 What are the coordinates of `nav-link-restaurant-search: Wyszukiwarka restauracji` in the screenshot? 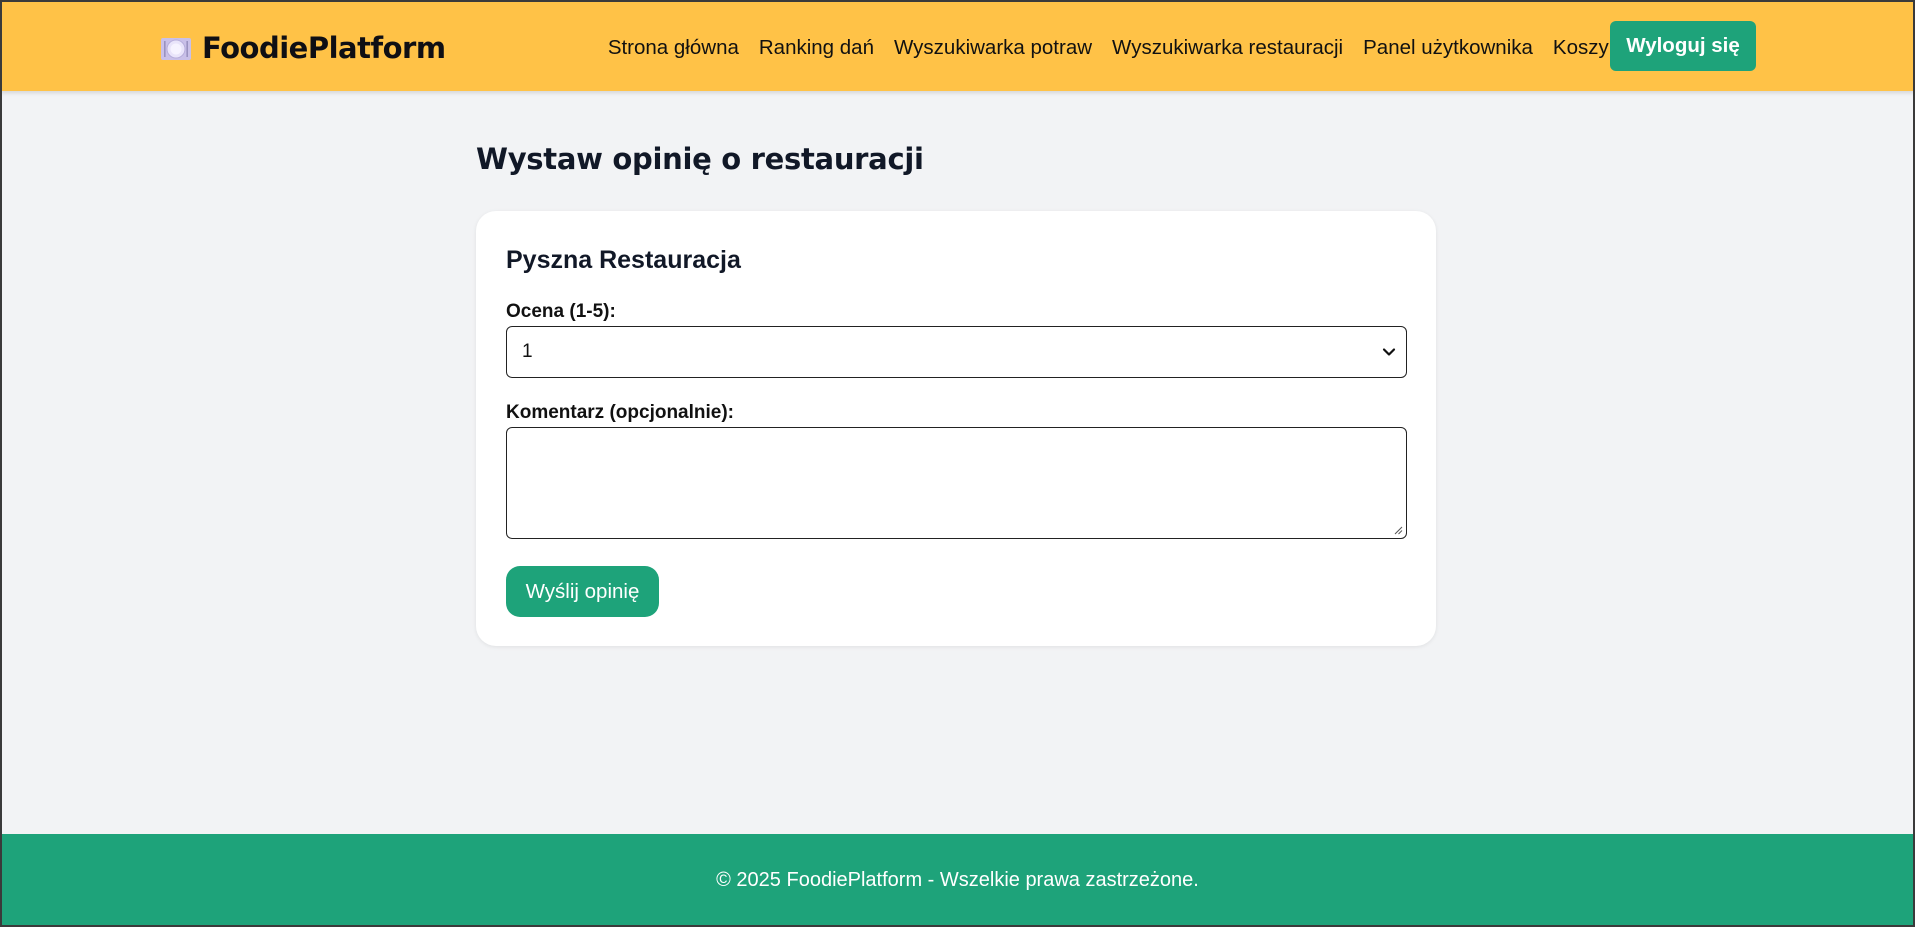 It's located at (1227, 48).